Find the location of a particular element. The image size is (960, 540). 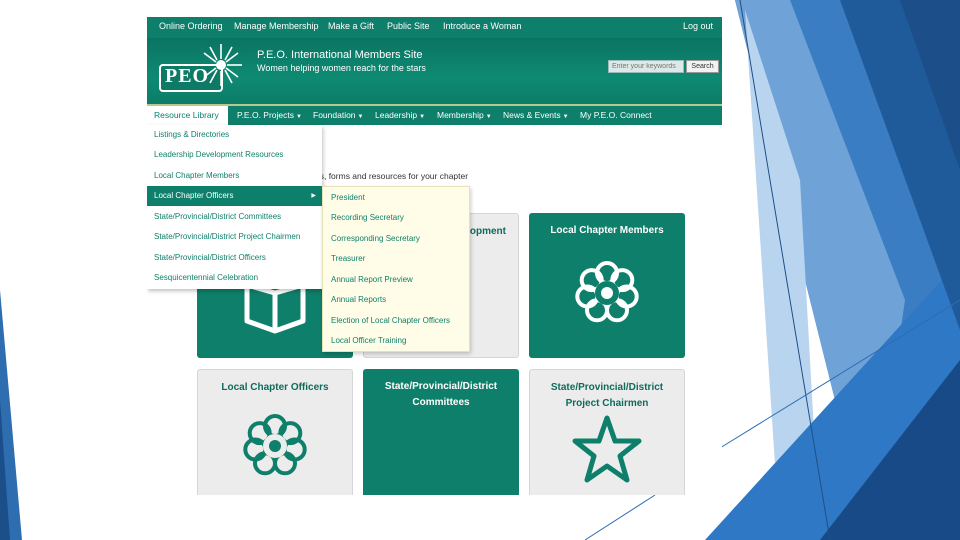

top-link-manage-membership: Manage Membership is located at coordinates (276, 26).